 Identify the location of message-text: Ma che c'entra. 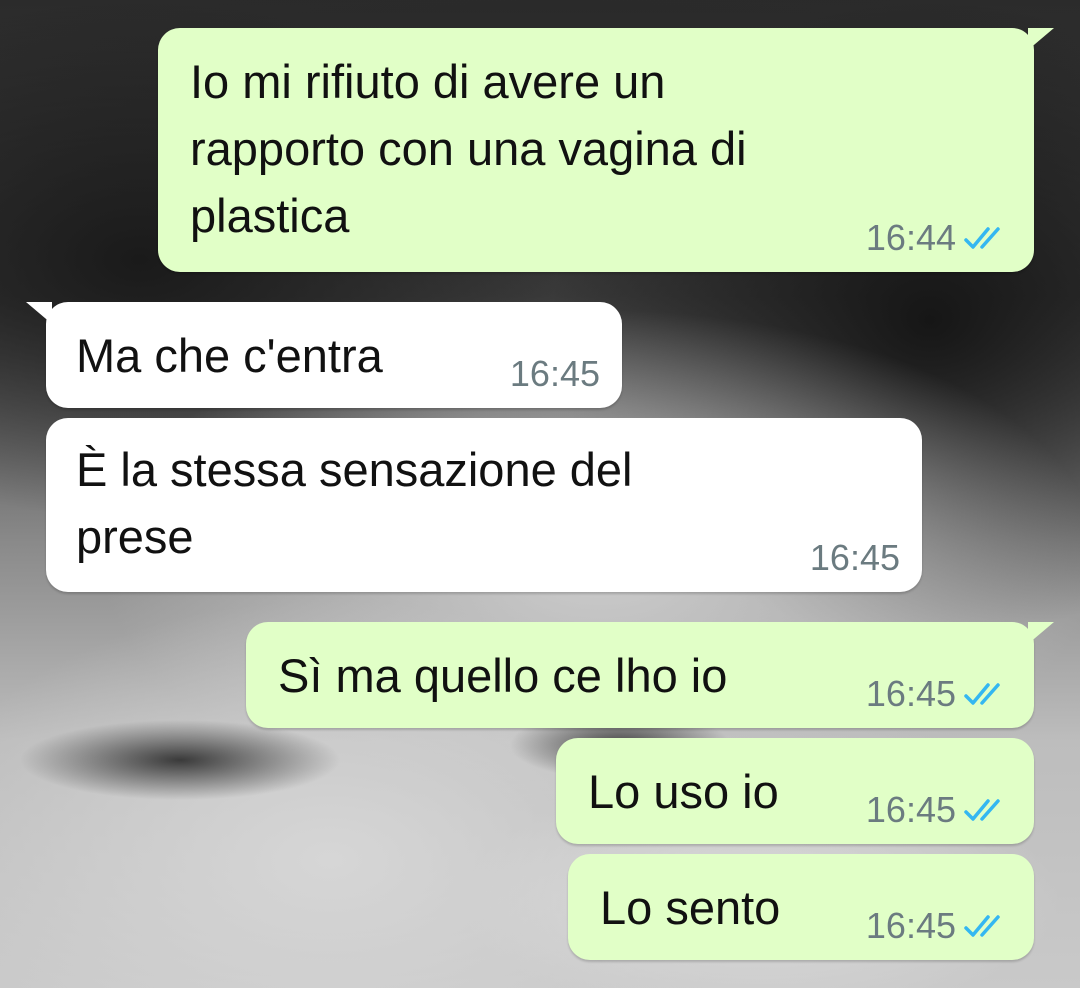
(229, 355).